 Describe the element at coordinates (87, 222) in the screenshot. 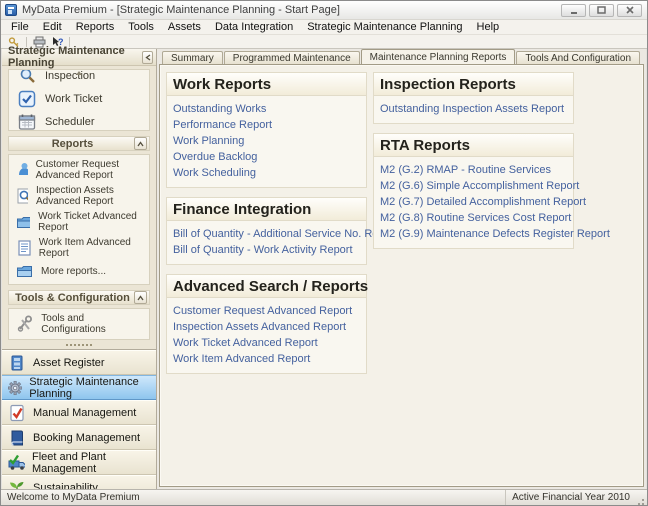

I see `sidebar-item-label: Work Ticket Advanced Report` at that location.